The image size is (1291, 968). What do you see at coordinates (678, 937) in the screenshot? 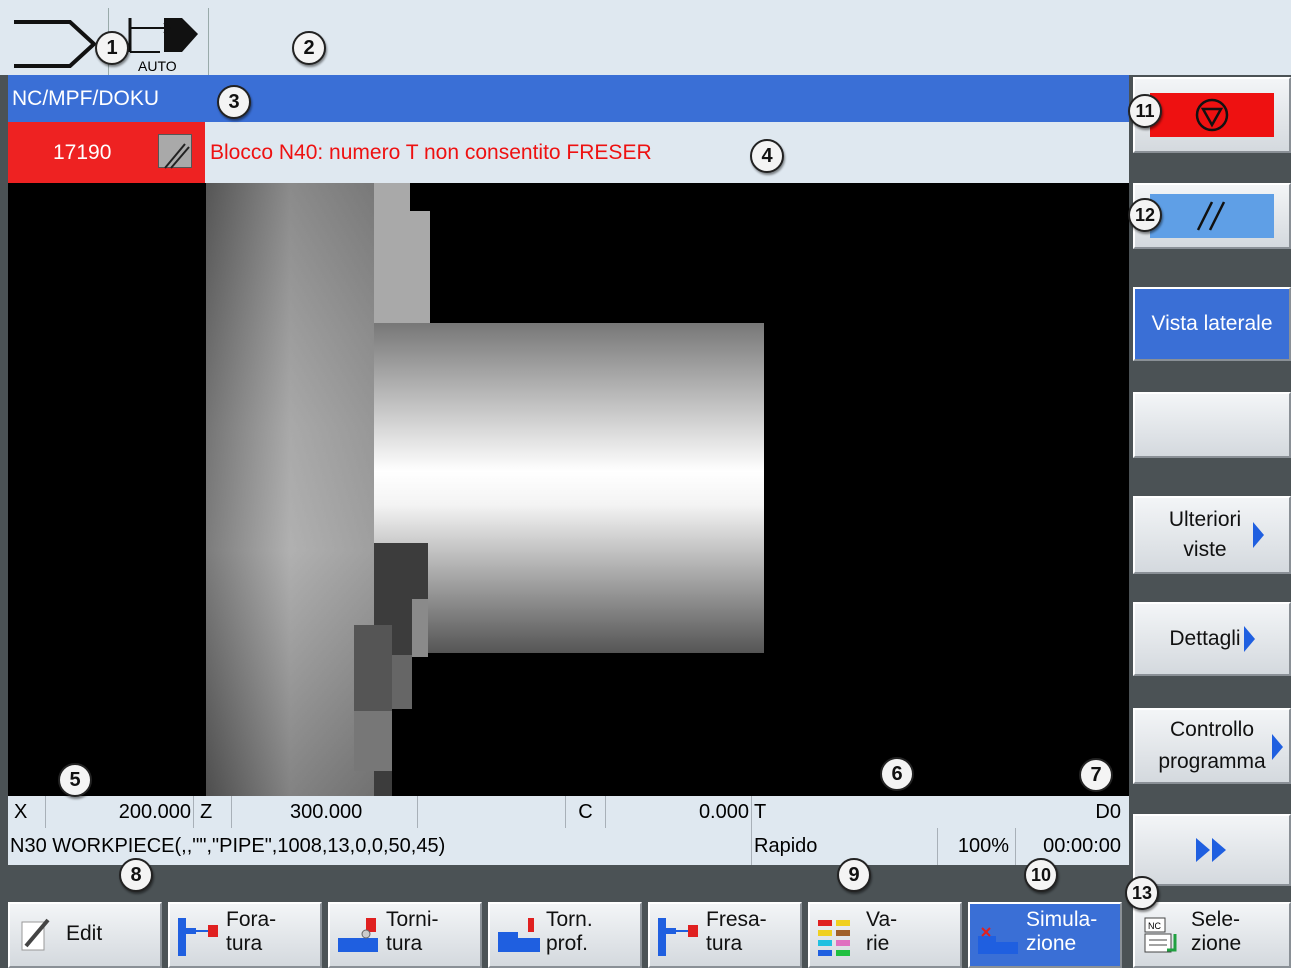
I see `milling-icon` at bounding box center [678, 937].